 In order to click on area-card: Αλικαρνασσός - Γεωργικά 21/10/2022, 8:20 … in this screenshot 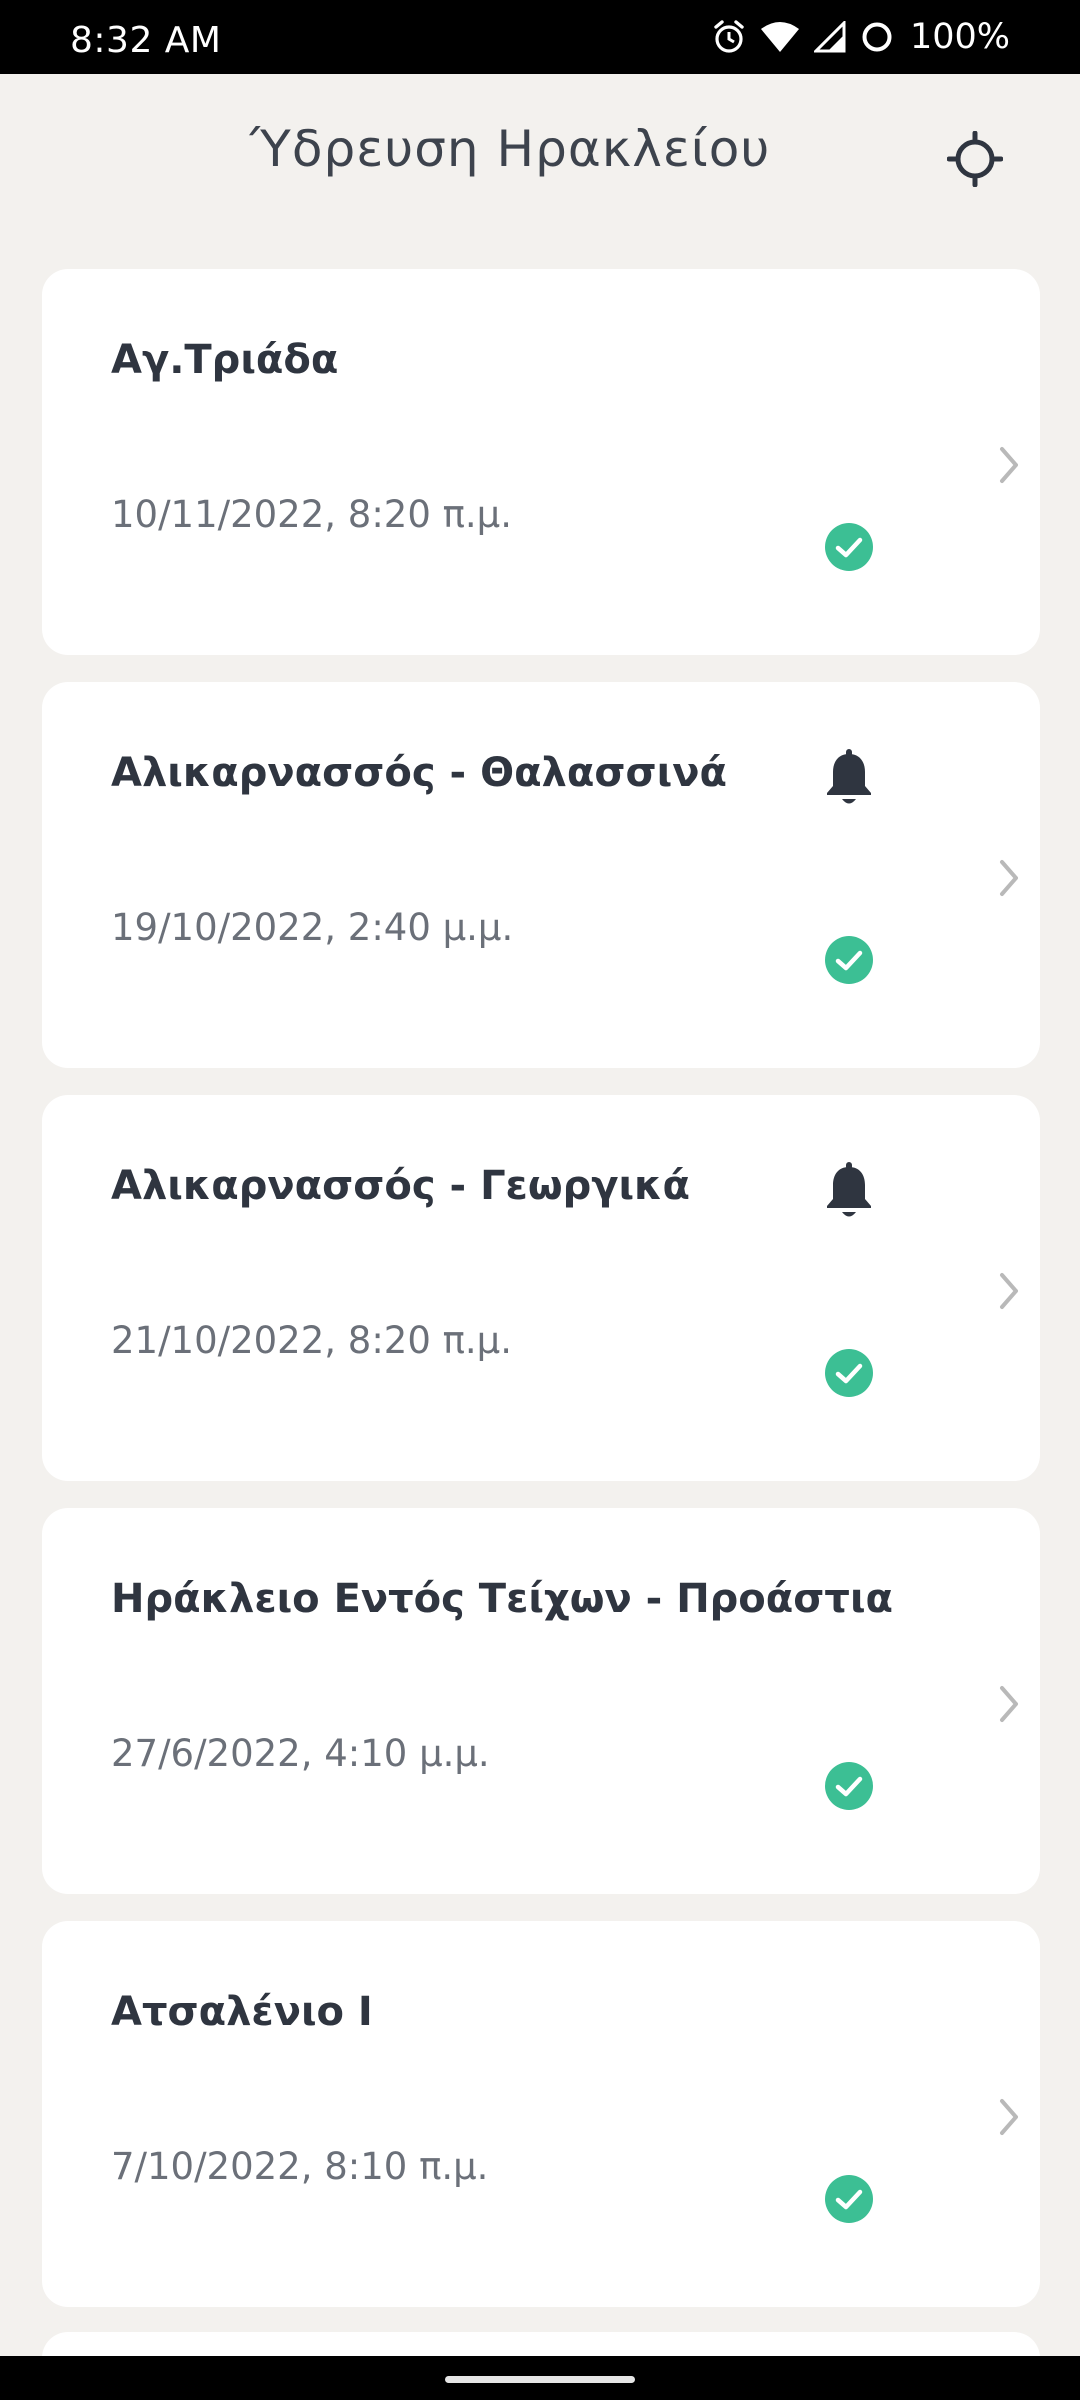, I will do `click(541, 1288)`.